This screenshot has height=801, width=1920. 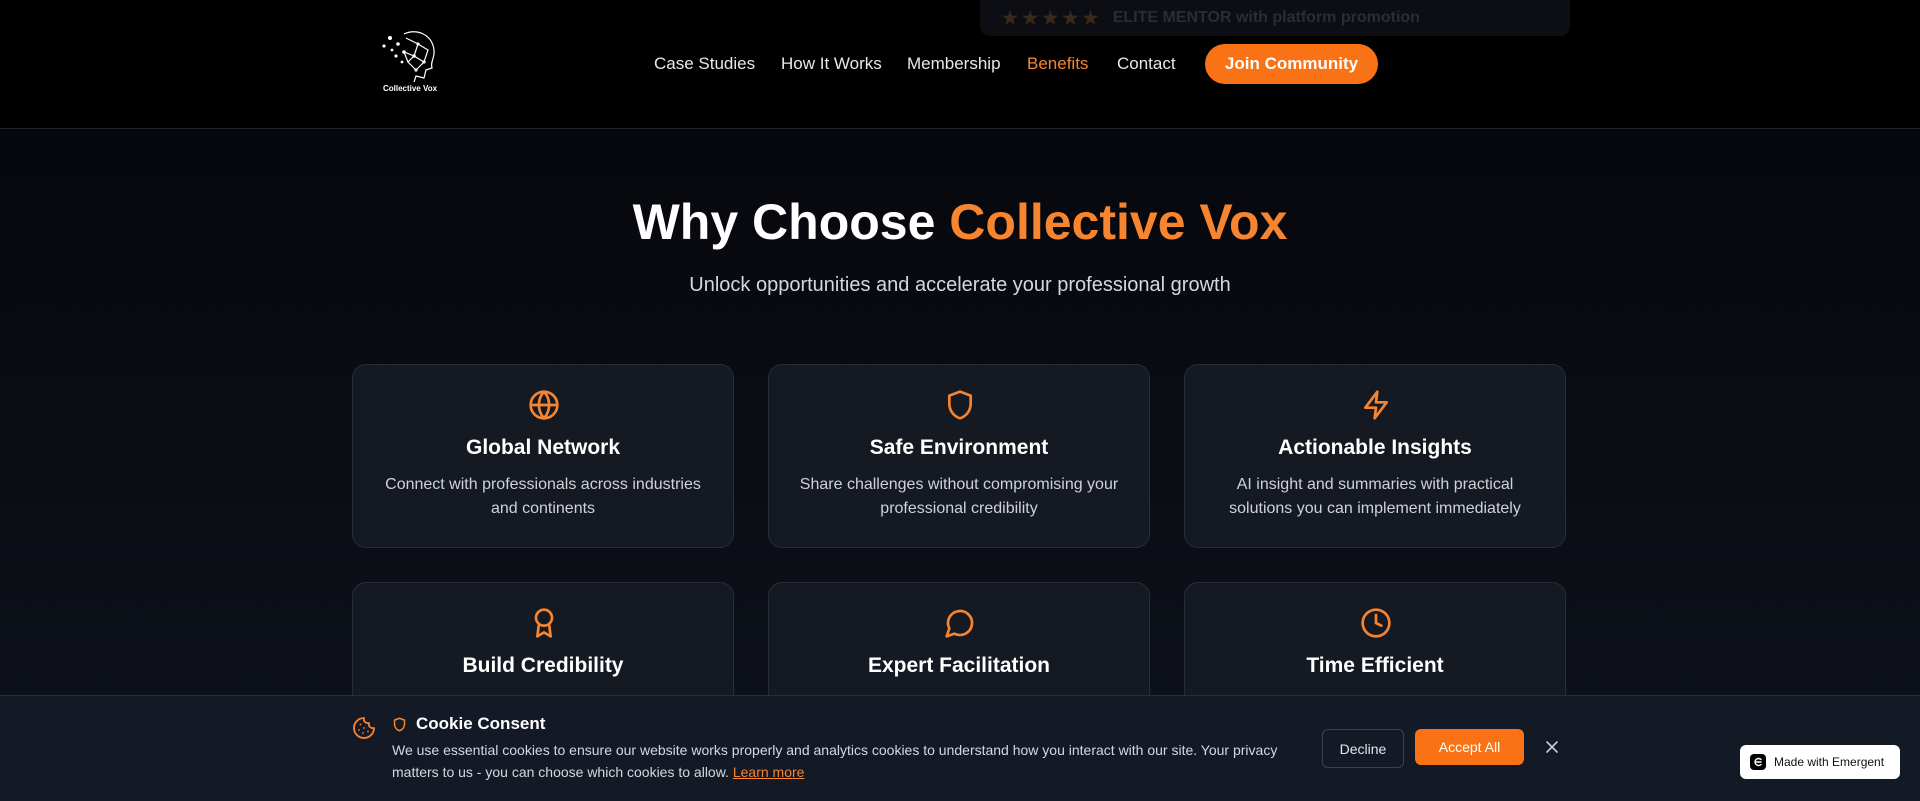 What do you see at coordinates (410, 88) in the screenshot?
I see `logo-text: Collective Vox` at bounding box center [410, 88].